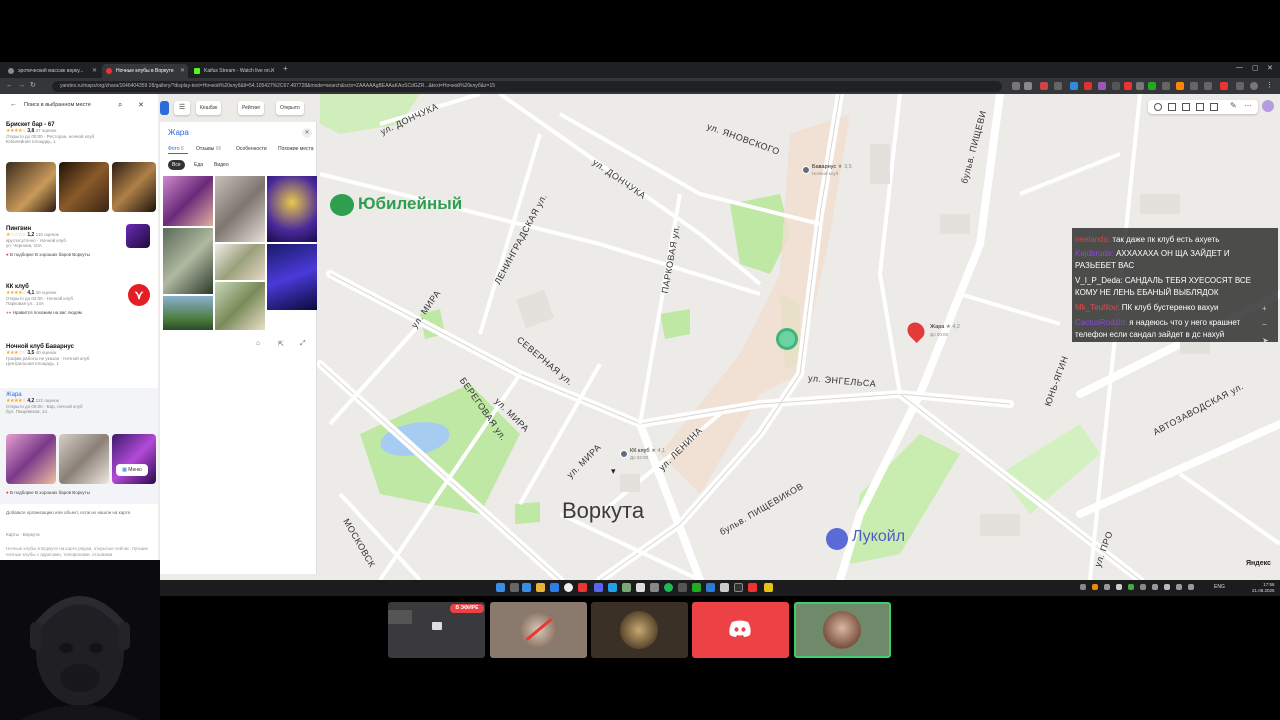  I want to click on discord-icon, so click(598, 587).